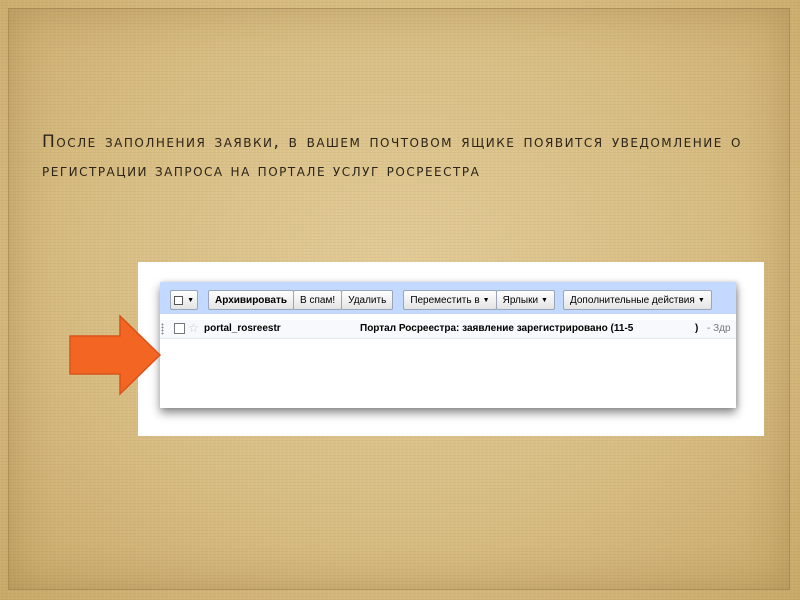  I want to click on labels-button: Ярлыки ▼, so click(525, 300).